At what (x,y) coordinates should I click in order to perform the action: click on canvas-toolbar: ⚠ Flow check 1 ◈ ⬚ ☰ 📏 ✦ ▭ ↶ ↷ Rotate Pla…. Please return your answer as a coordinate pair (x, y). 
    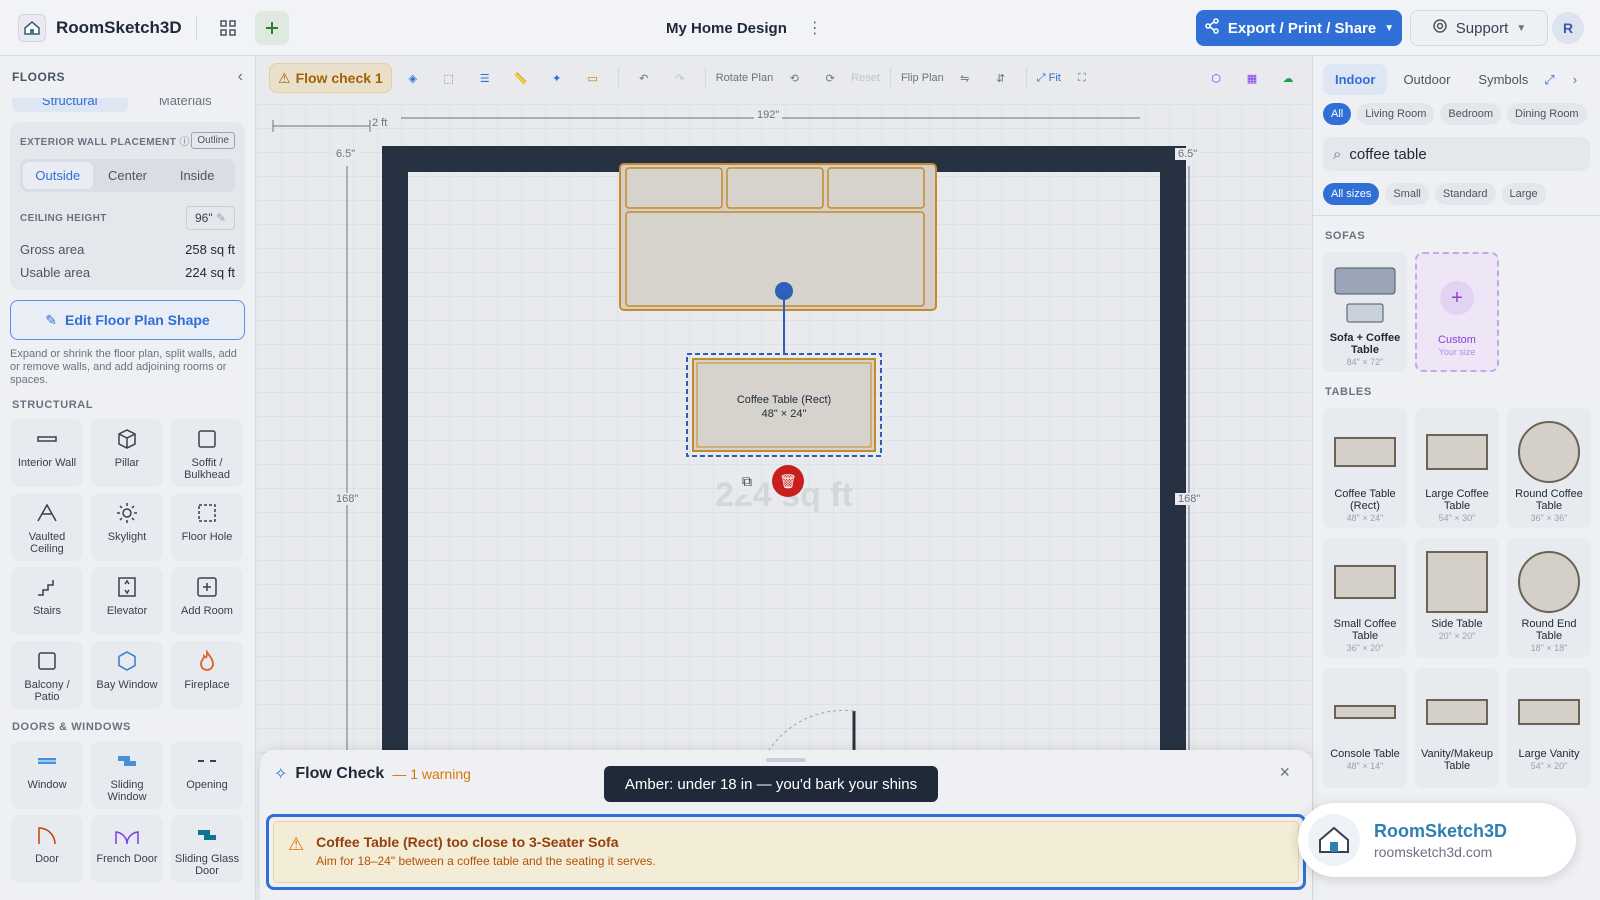
    Looking at the image, I should click on (784, 78).